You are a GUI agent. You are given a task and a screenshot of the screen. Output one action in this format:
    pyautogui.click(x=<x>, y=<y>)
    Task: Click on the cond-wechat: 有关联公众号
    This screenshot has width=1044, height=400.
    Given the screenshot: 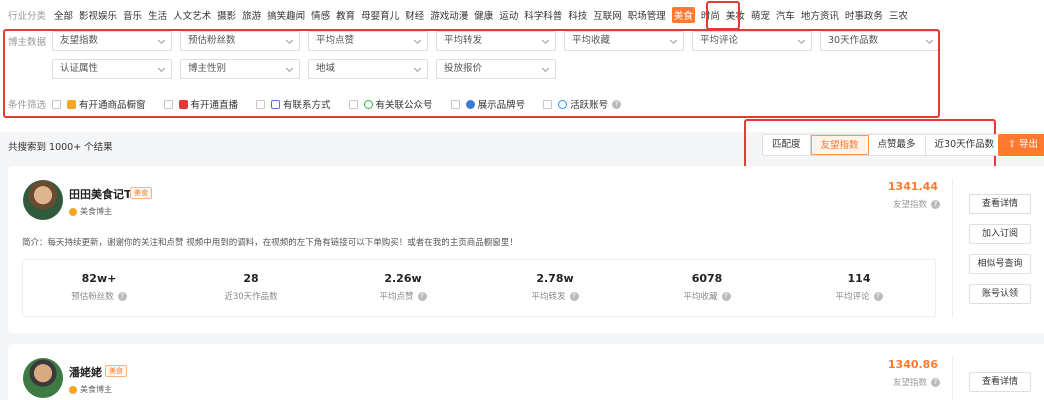 What is the action you would take?
    pyautogui.click(x=390, y=104)
    